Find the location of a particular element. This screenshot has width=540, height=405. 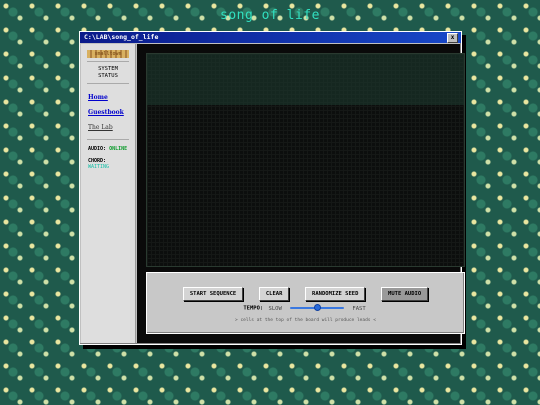

tempo-slider is located at coordinates (317, 307).